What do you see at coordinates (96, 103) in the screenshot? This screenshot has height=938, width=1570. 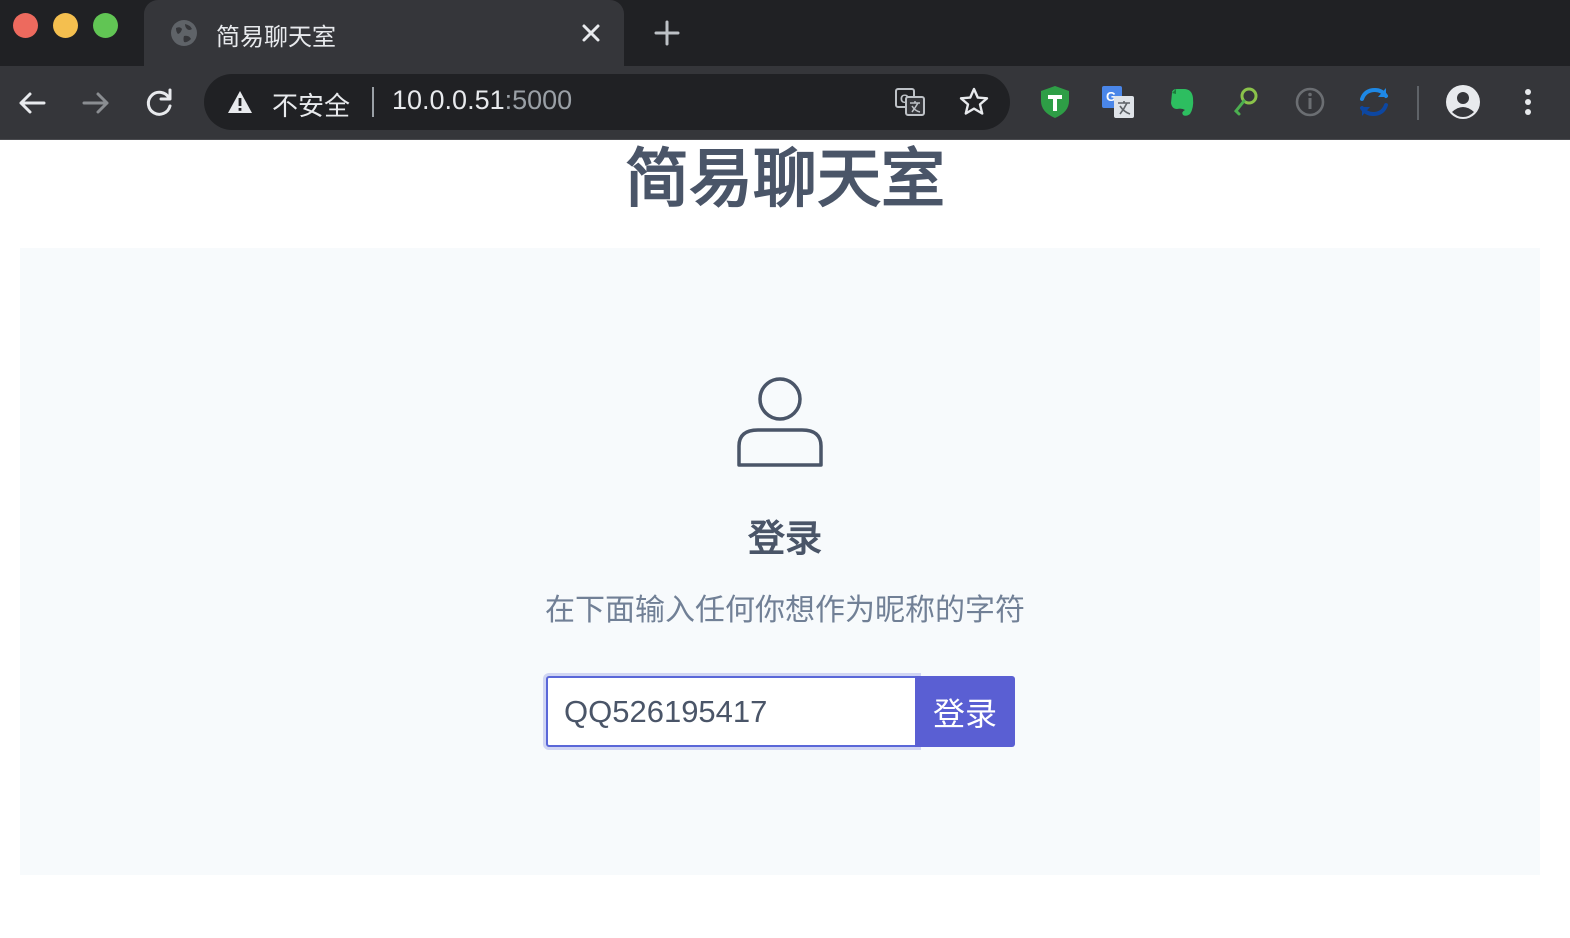 I see `forward-arrow-icon` at bounding box center [96, 103].